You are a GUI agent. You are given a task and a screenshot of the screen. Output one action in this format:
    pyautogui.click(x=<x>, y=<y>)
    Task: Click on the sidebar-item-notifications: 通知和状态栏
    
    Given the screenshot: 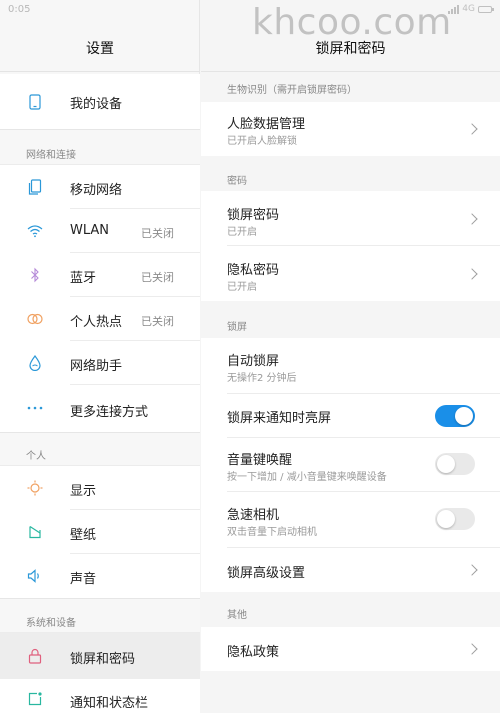 What is the action you would take?
    pyautogui.click(x=100, y=696)
    